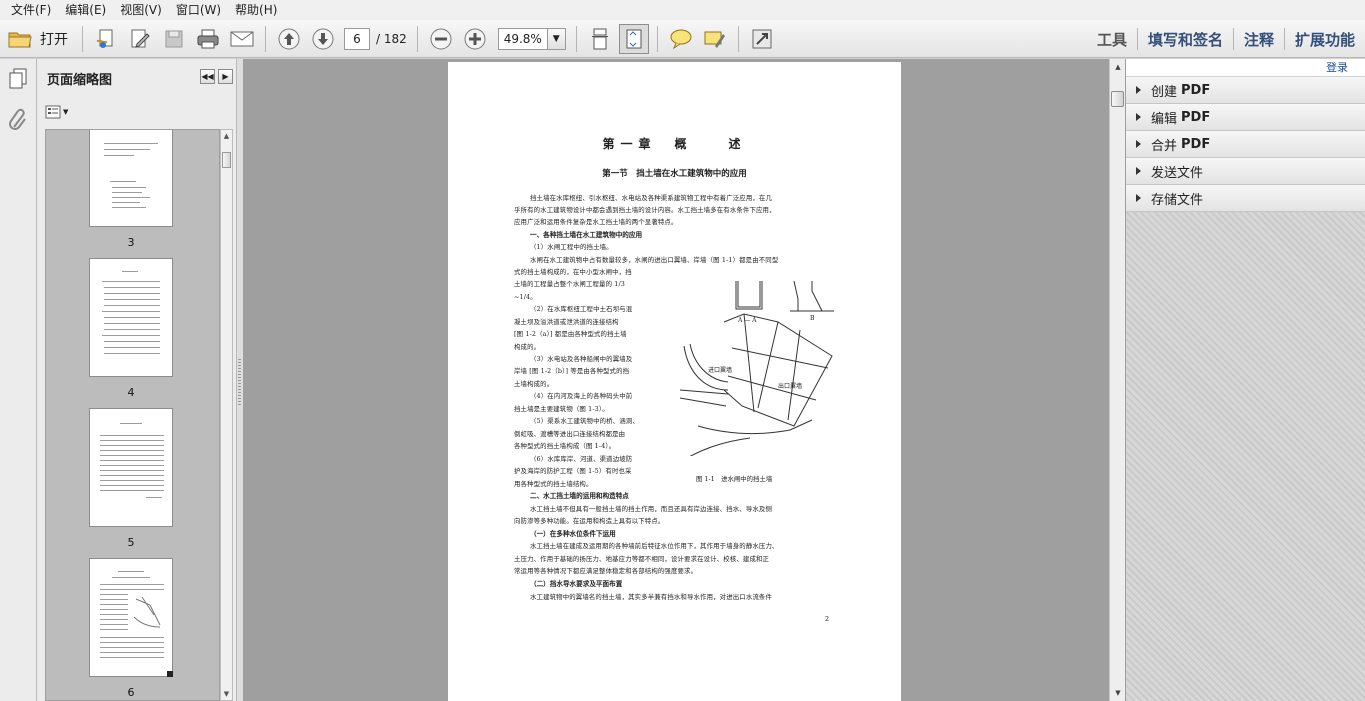 This screenshot has height=701, width=1365. I want to click on thumbnail-scroll-thumb, so click(226, 160).